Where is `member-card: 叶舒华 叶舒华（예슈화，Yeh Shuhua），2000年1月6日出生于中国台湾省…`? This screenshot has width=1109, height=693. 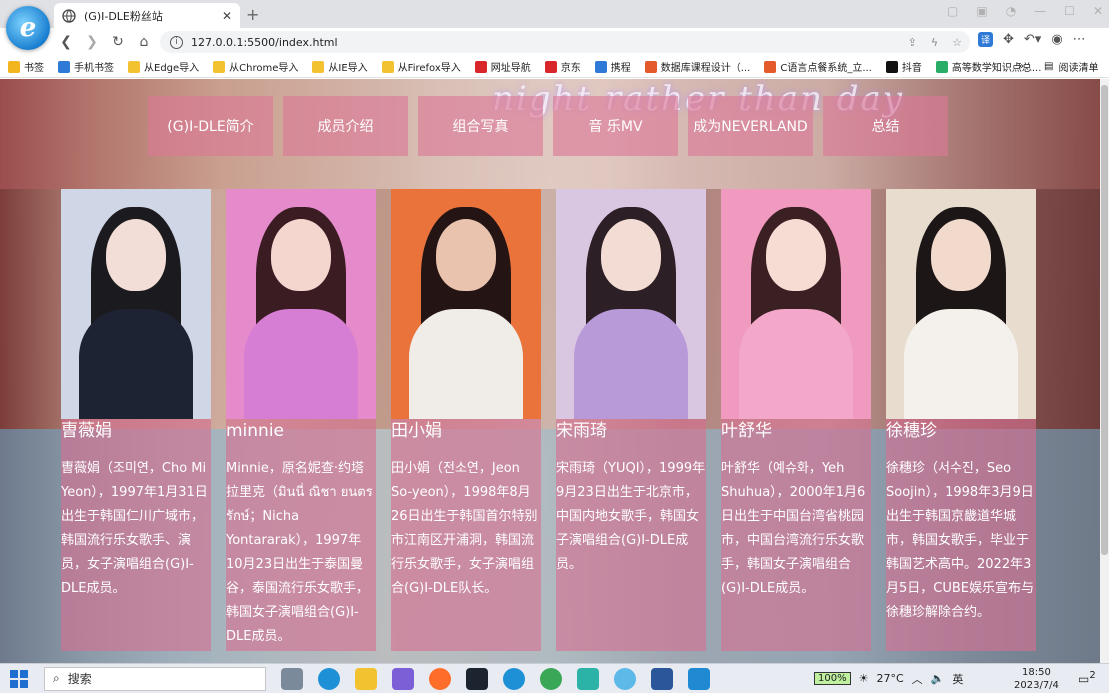
member-card: 叶舒华 叶舒华（예슈화，Yeh Shuhua），2000年1月6日出生于中国台湾省… is located at coordinates (796, 420).